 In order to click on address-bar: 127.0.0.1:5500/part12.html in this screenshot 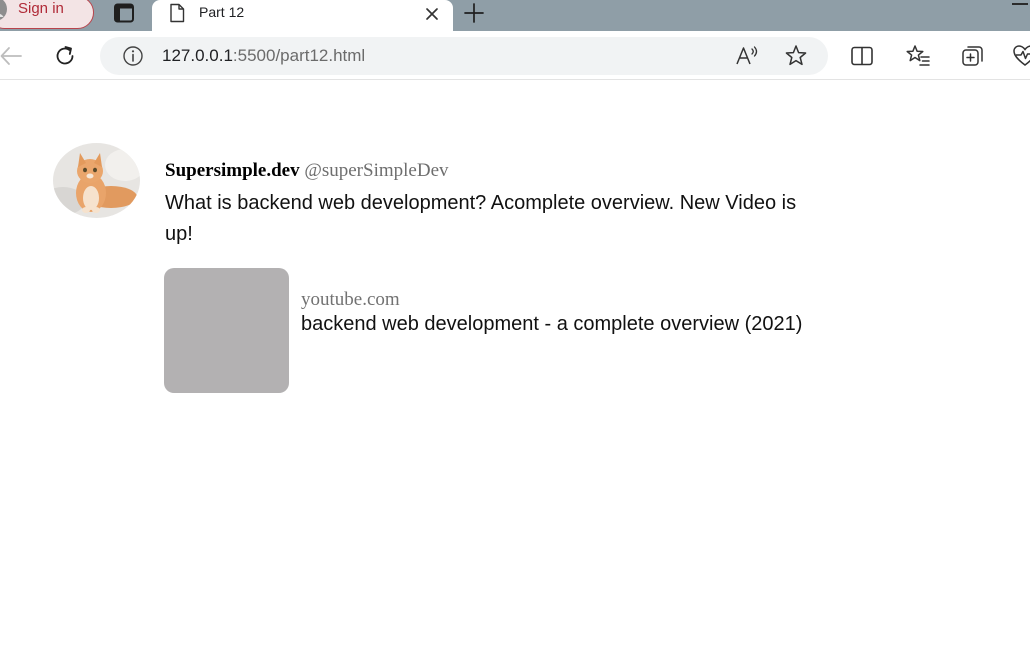, I will do `click(464, 56)`.